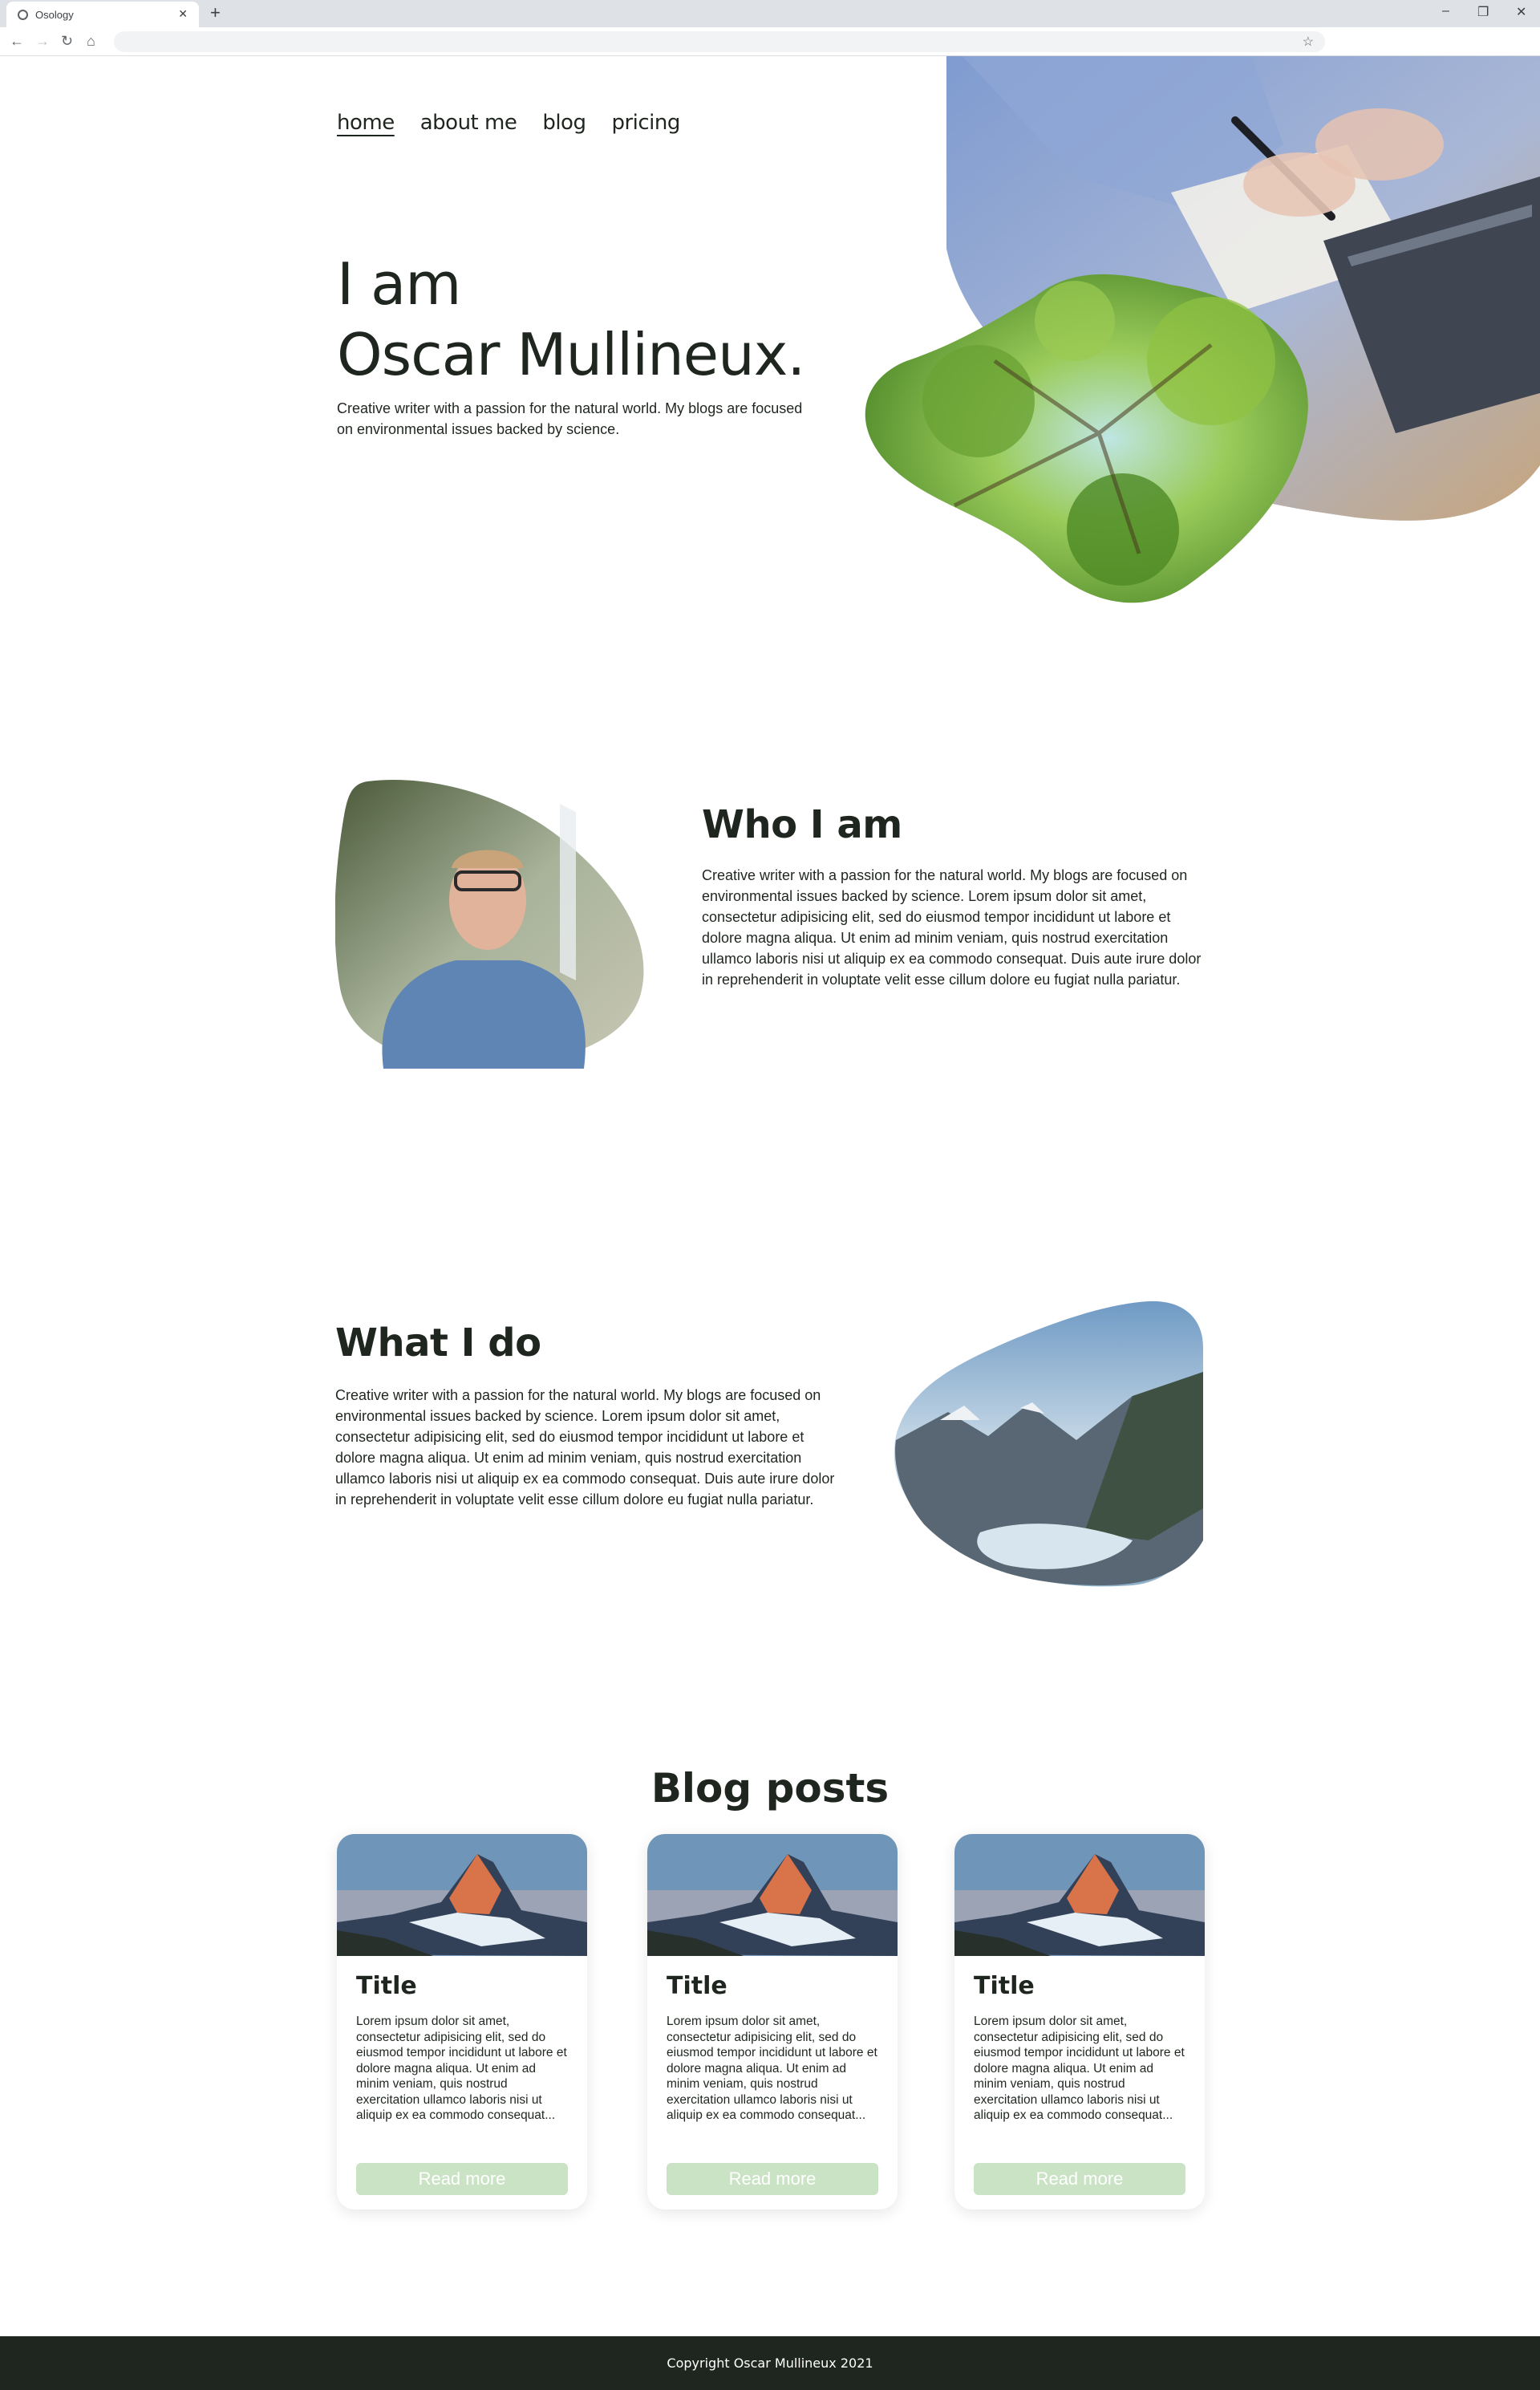  What do you see at coordinates (564, 123) in the screenshot?
I see `nav-link-blog: blog` at bounding box center [564, 123].